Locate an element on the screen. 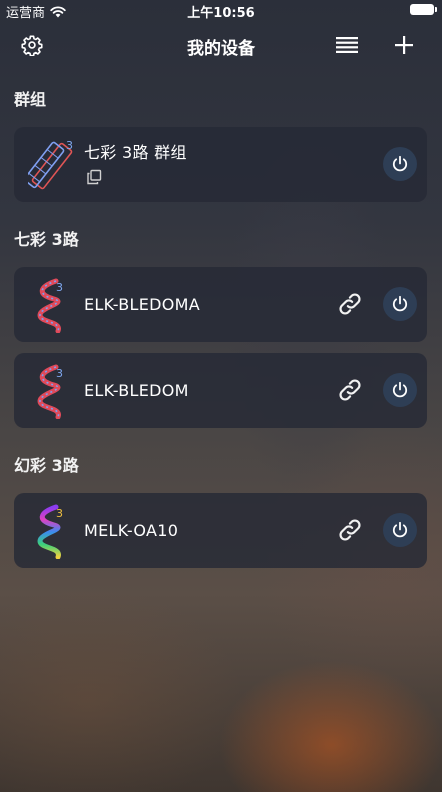 This screenshot has width=442, height=792. device-name: ELK-BLEDOM is located at coordinates (136, 390).